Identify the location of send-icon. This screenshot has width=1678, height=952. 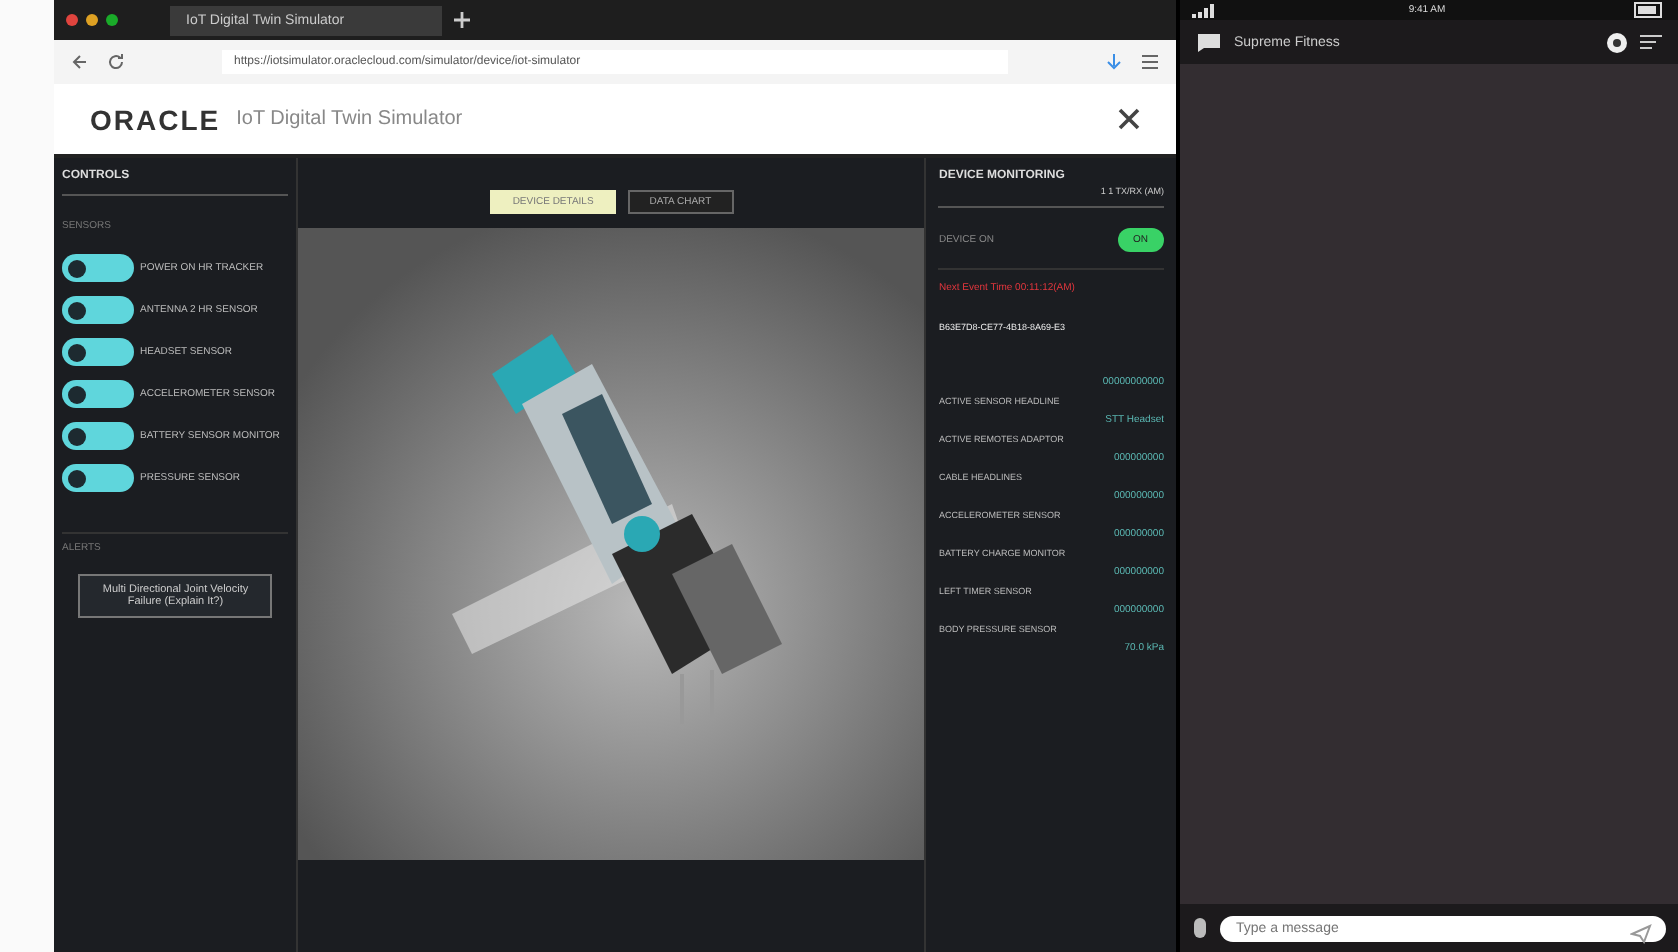
(1641, 933).